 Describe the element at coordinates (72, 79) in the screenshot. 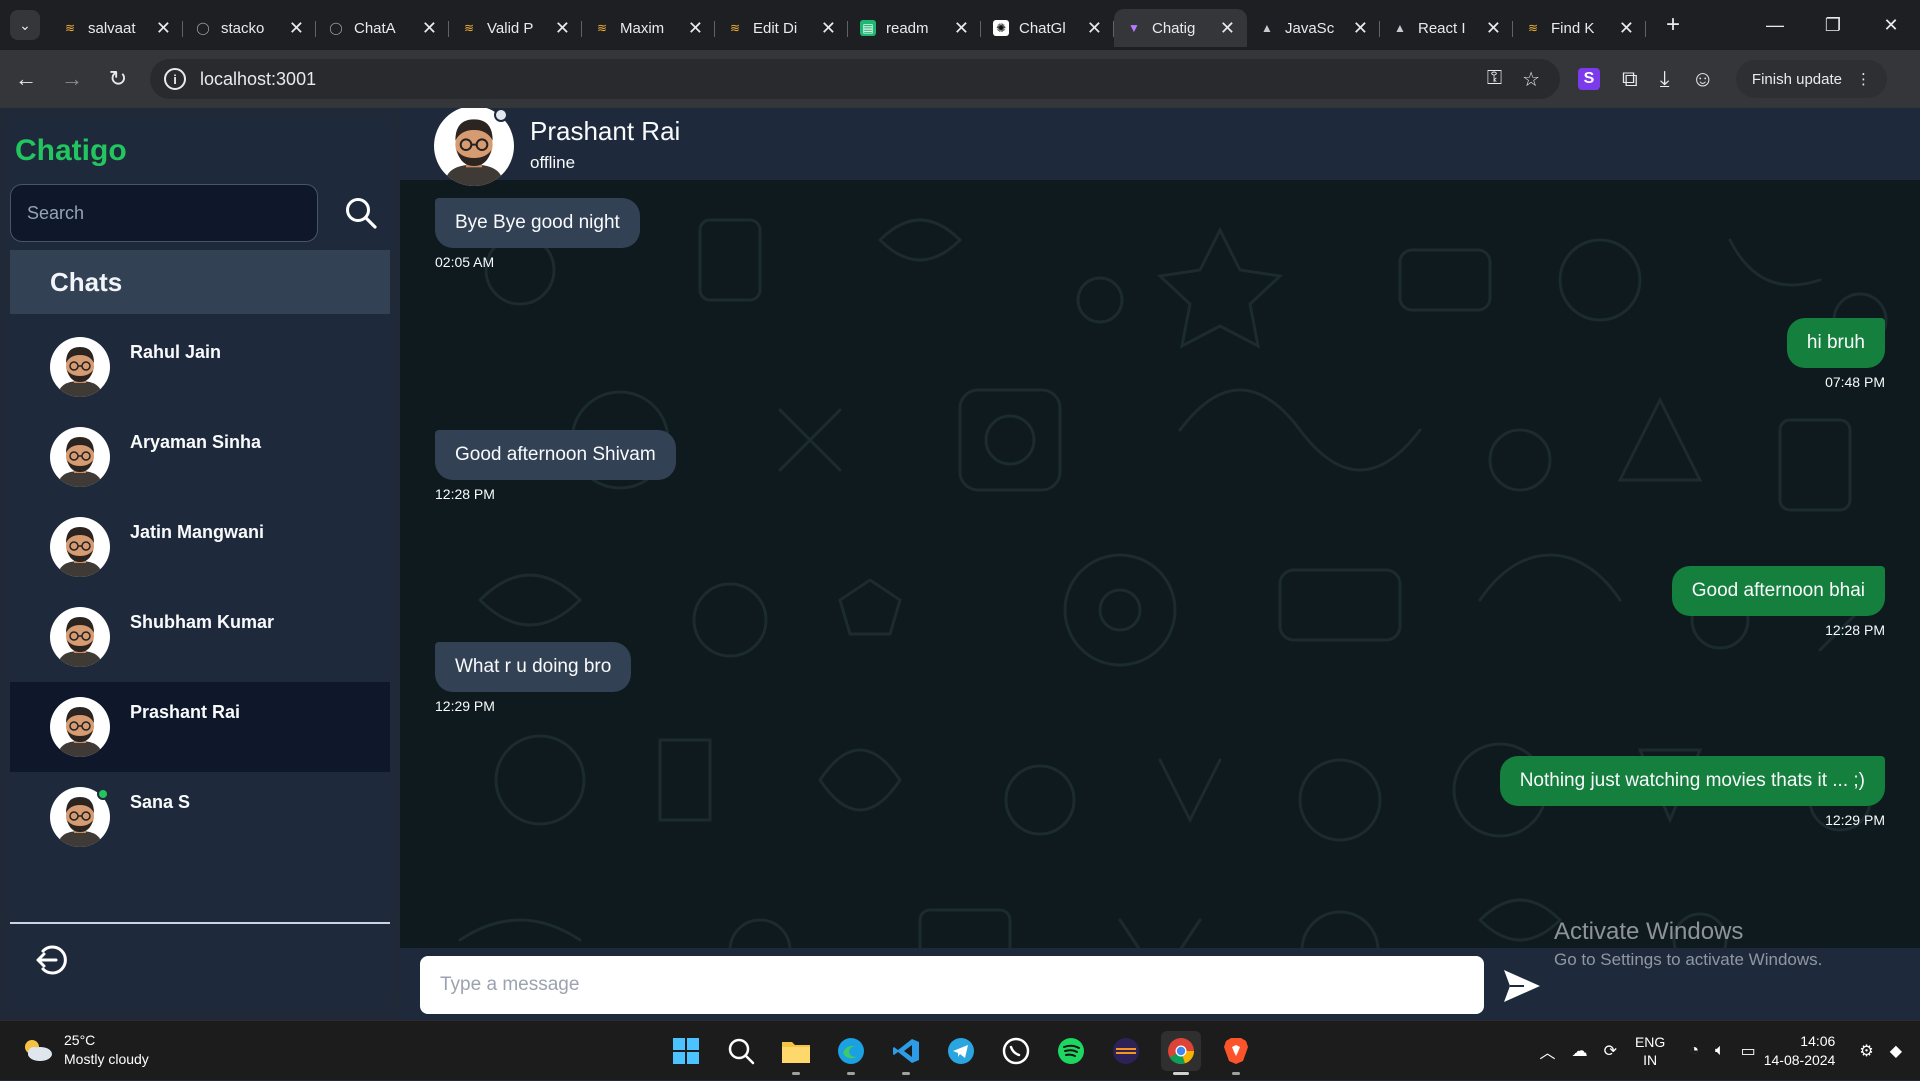

I see `forward-button: →` at that location.